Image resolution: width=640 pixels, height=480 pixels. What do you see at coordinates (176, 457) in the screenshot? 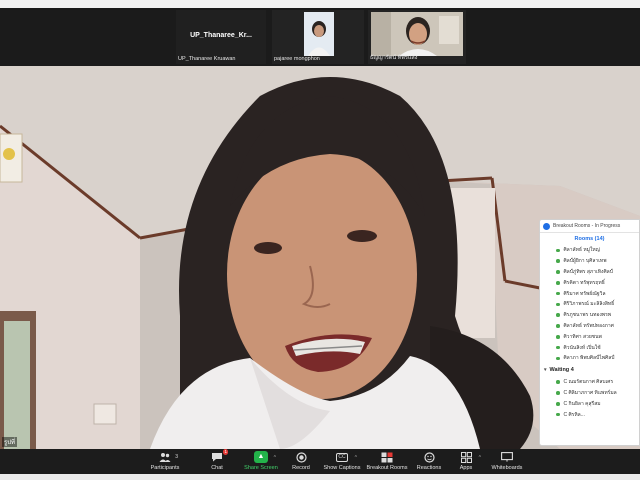
I see `participants-count: 3` at bounding box center [176, 457].